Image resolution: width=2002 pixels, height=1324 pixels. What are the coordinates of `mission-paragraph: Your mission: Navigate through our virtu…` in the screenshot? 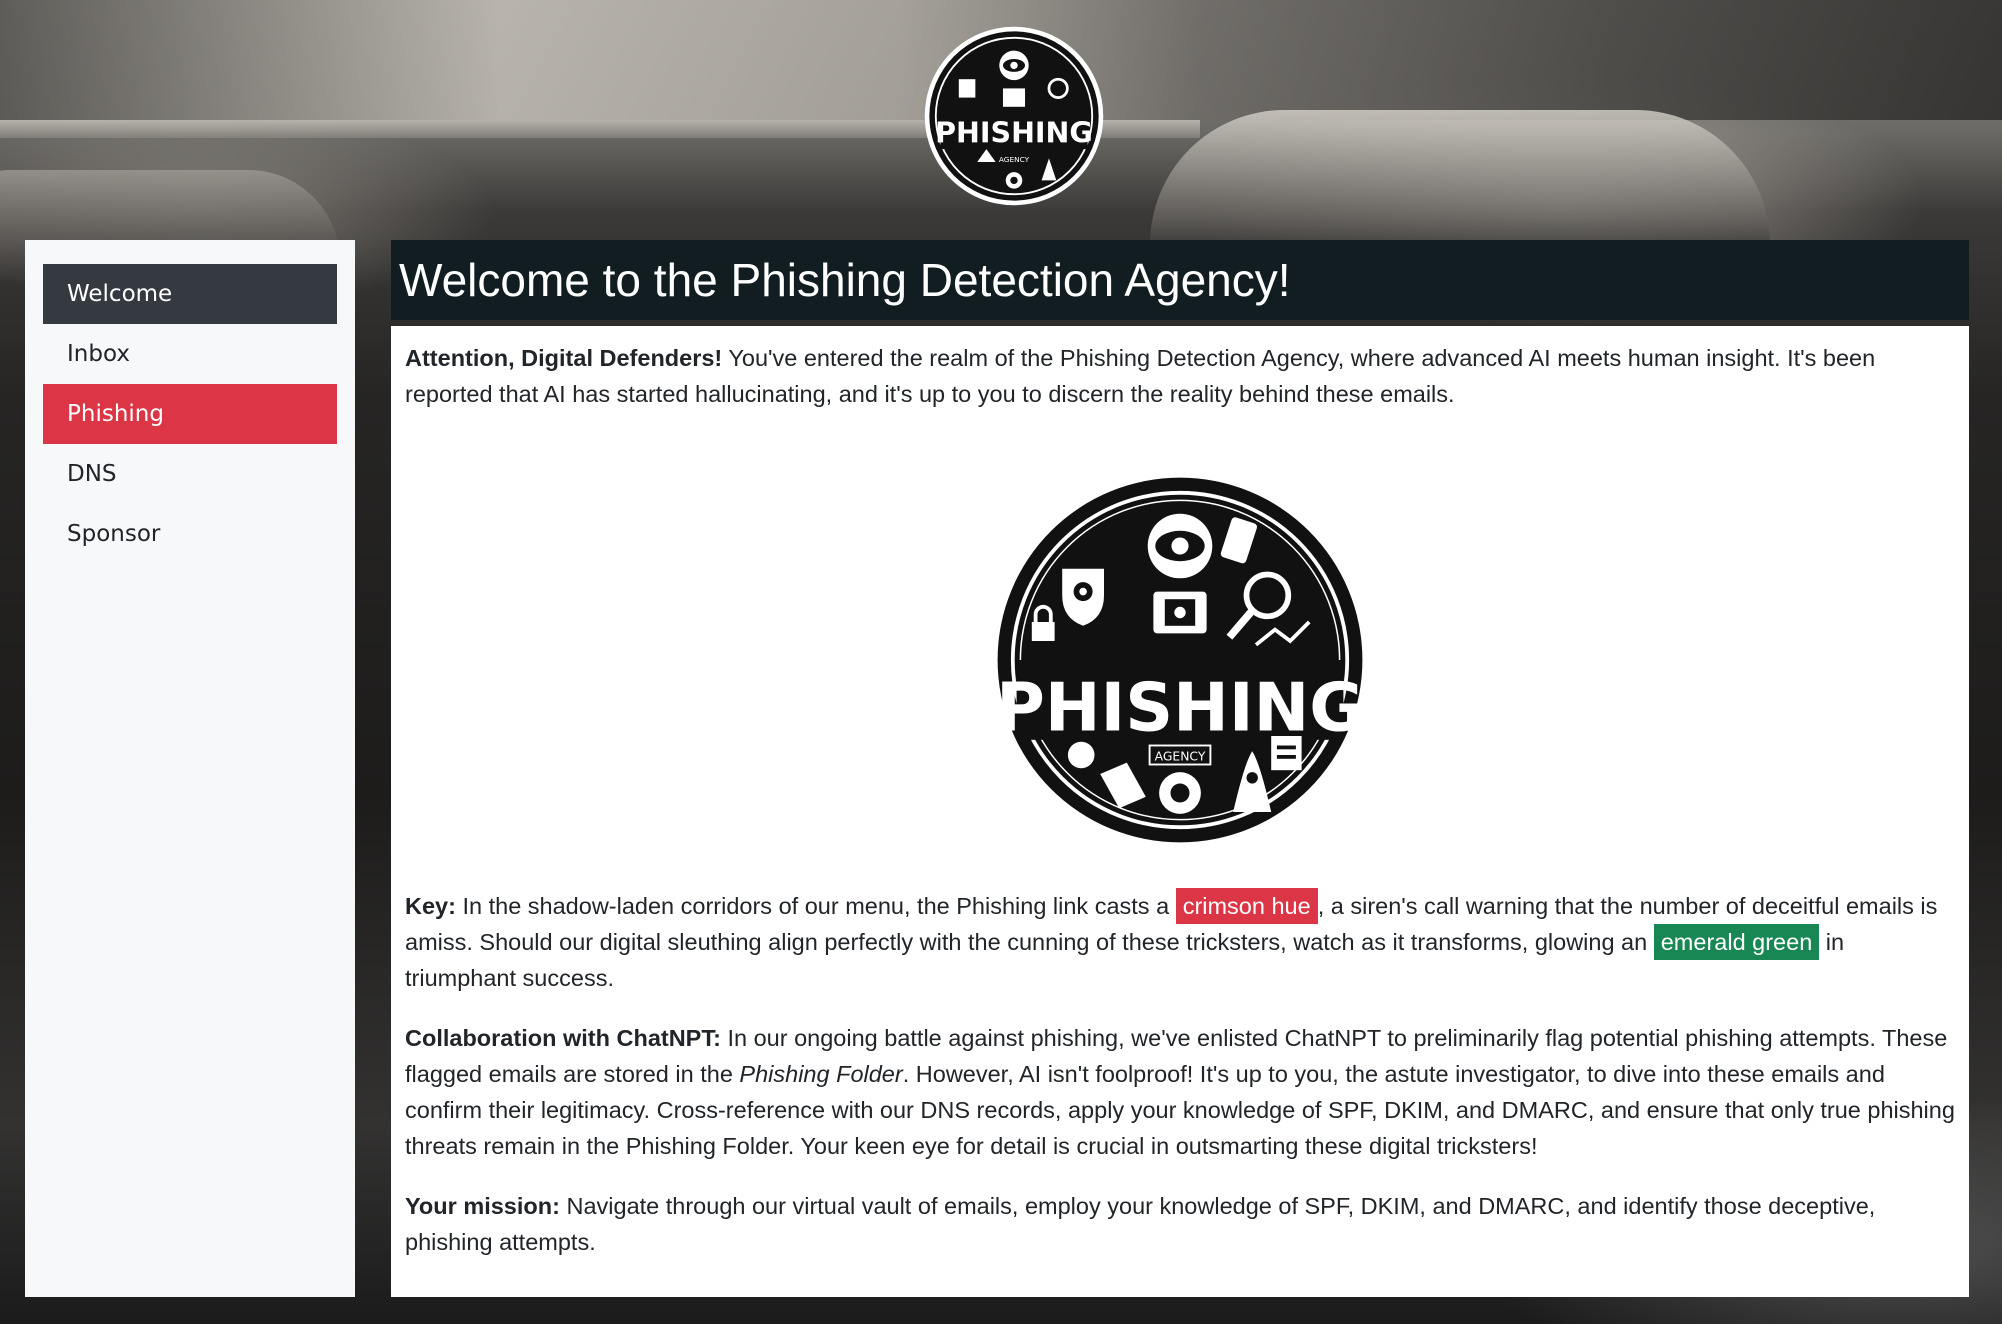 It's located at (1180, 1224).